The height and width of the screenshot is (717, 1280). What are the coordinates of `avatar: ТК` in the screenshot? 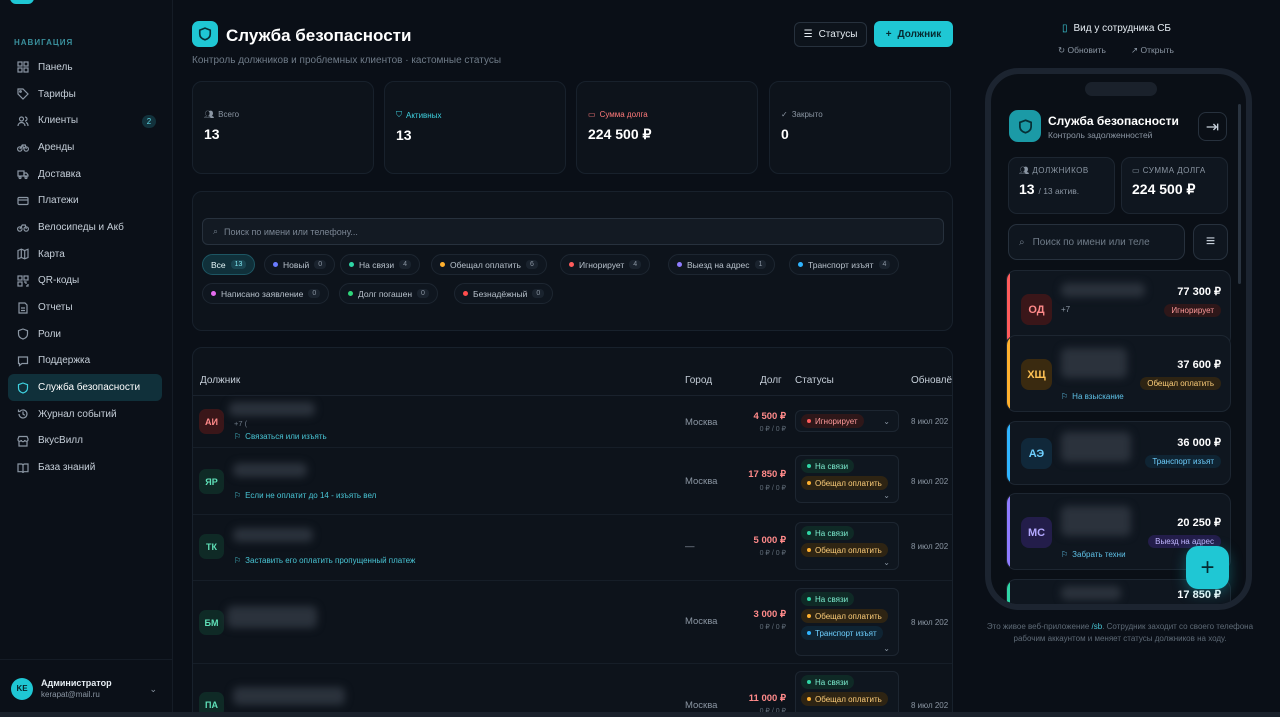 It's located at (211, 546).